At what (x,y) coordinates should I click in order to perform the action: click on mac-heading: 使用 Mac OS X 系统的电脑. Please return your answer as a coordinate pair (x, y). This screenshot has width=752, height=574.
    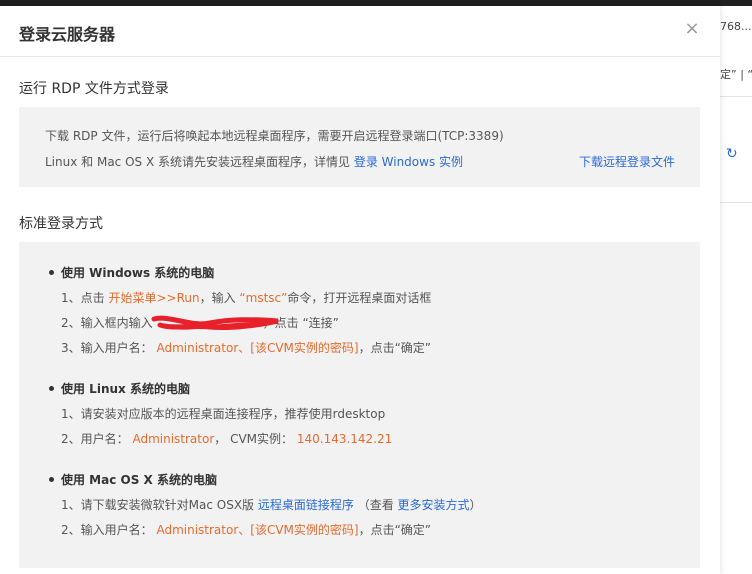
    Looking at the image, I should click on (133, 479).